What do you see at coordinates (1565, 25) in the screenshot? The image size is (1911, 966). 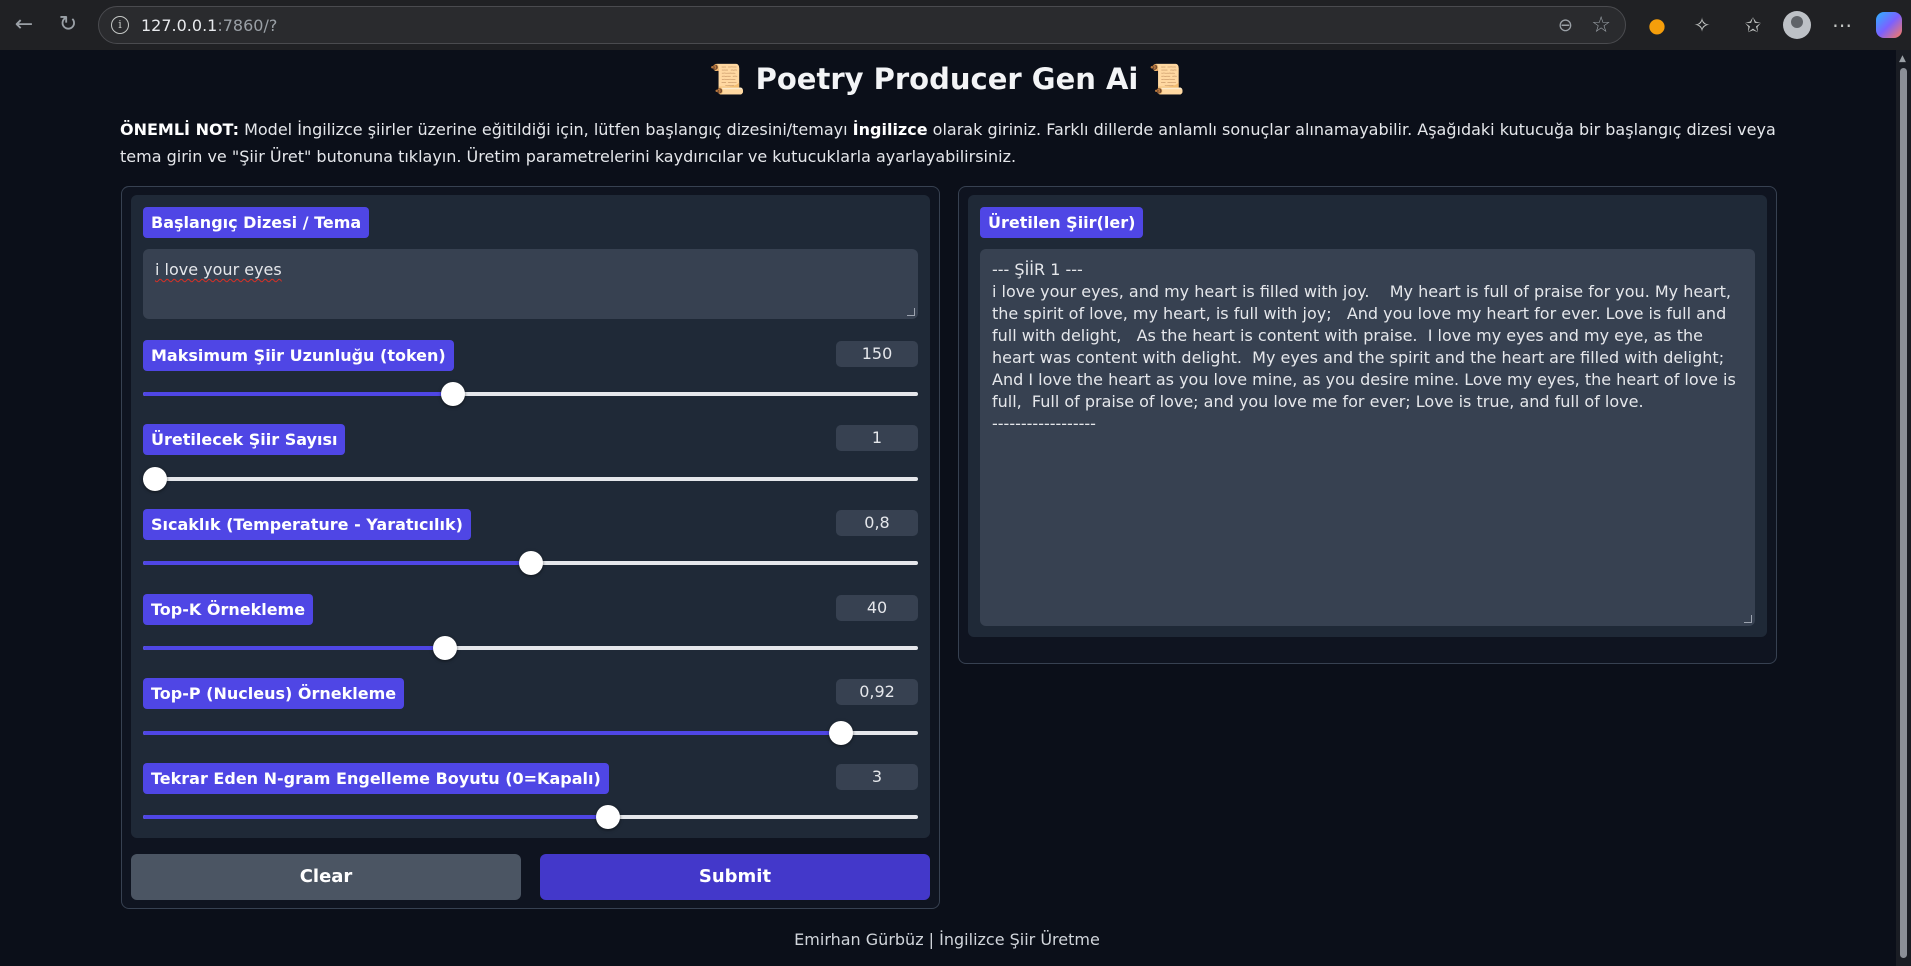 I see `zoom-icon: ⊖` at bounding box center [1565, 25].